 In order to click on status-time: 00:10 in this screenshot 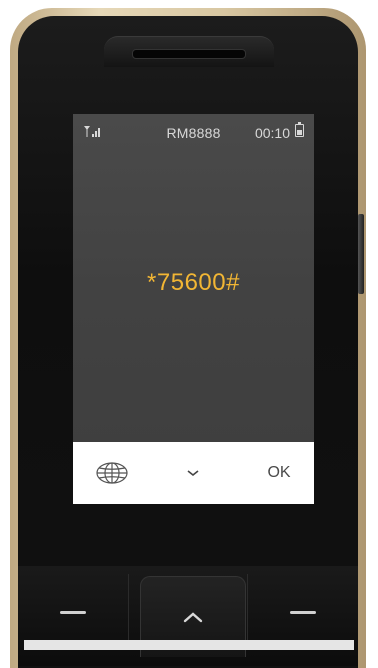, I will do `click(272, 133)`.